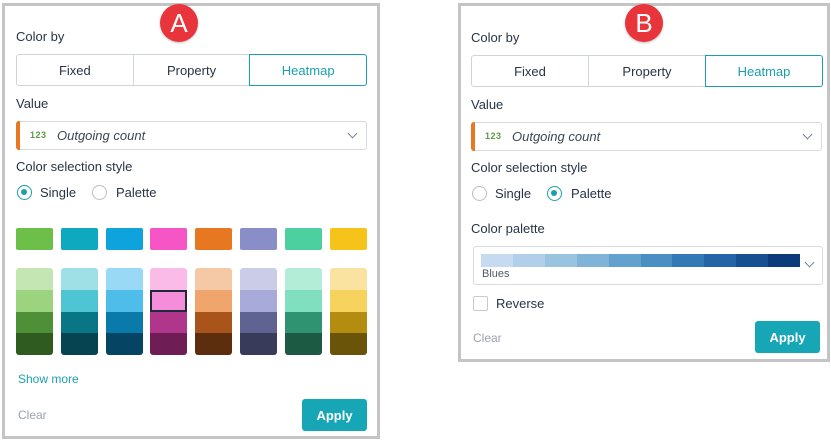  I want to click on panel-b-badge: B, so click(644, 23).